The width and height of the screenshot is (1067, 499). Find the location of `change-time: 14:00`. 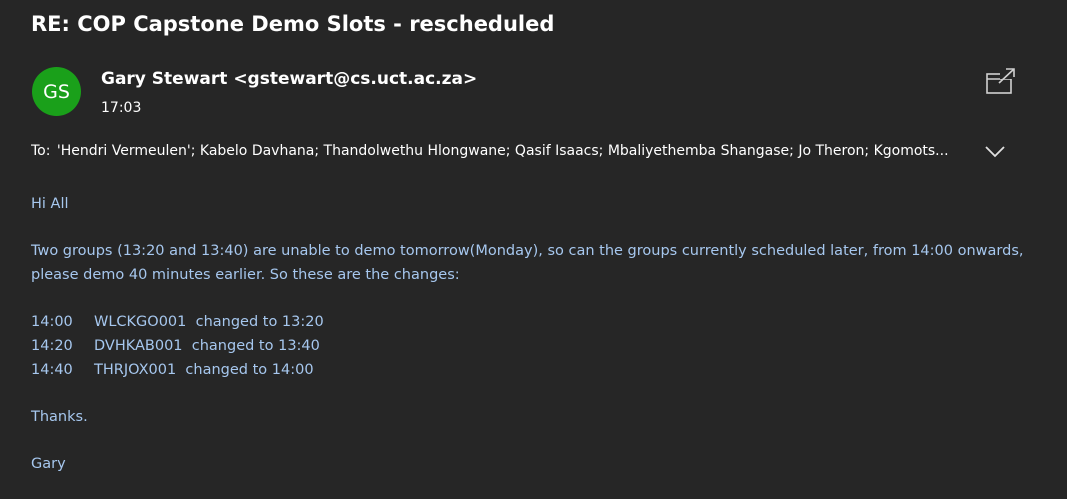

change-time: 14:00 is located at coordinates (52, 322).